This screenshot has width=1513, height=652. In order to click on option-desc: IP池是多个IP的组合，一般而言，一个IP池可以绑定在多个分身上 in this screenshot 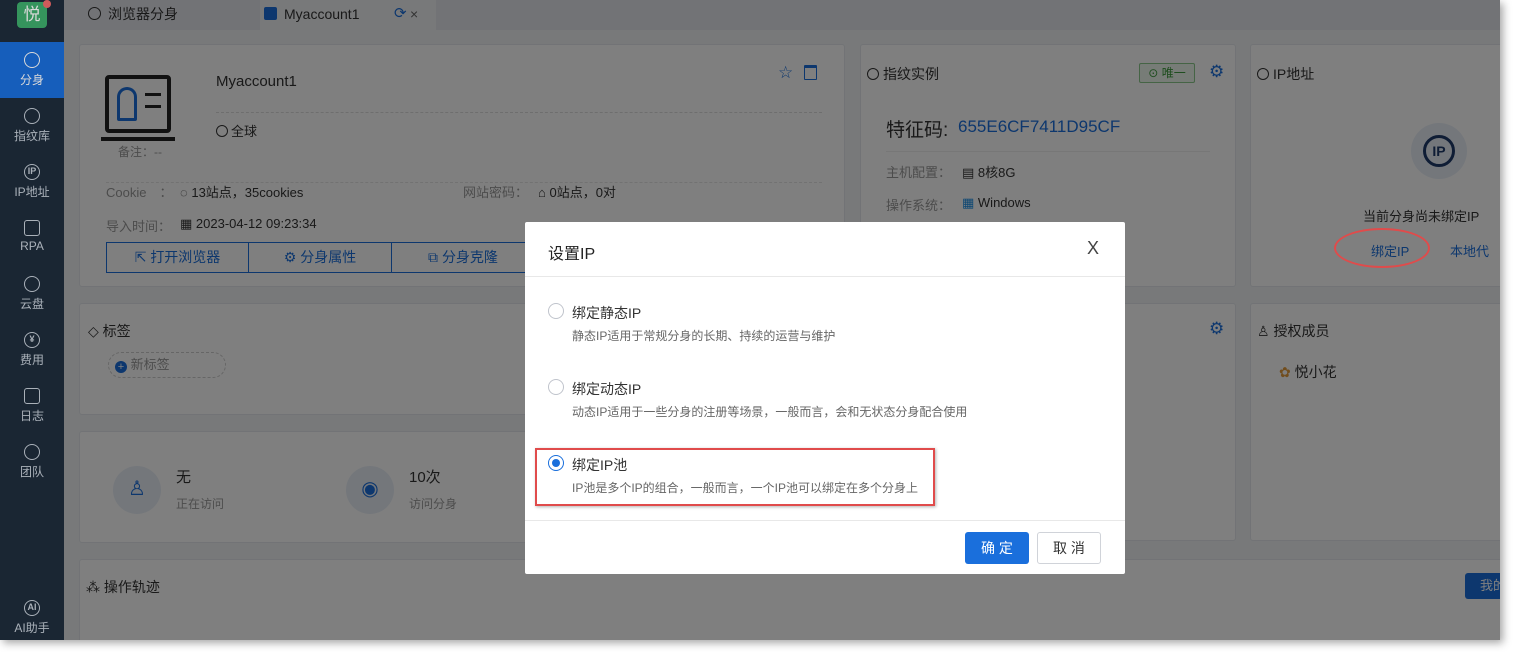, I will do `click(745, 488)`.